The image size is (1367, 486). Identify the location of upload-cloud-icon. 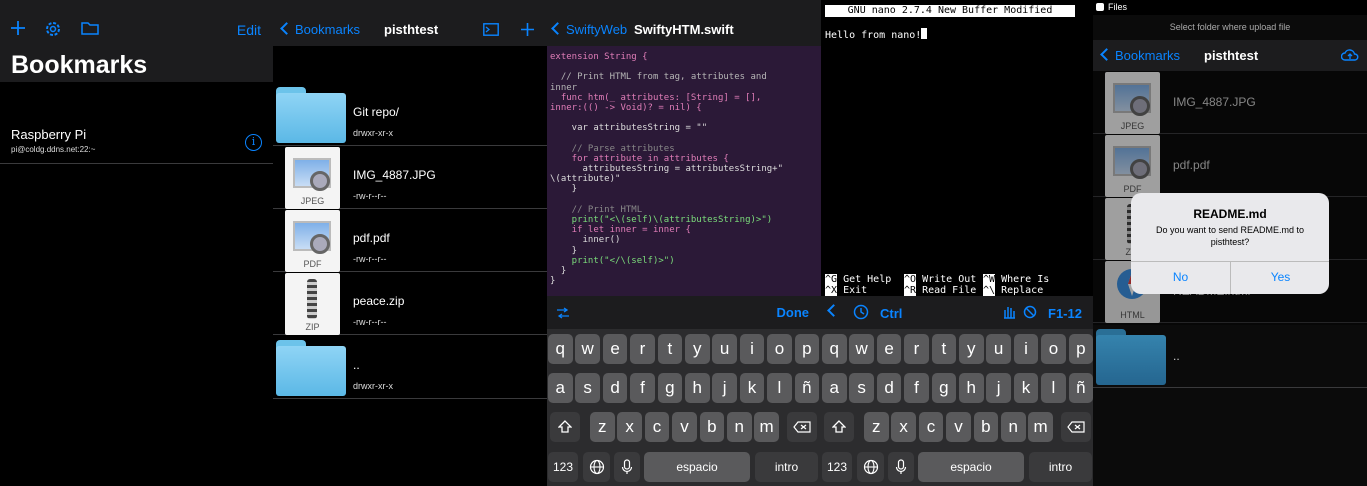
(1349, 57).